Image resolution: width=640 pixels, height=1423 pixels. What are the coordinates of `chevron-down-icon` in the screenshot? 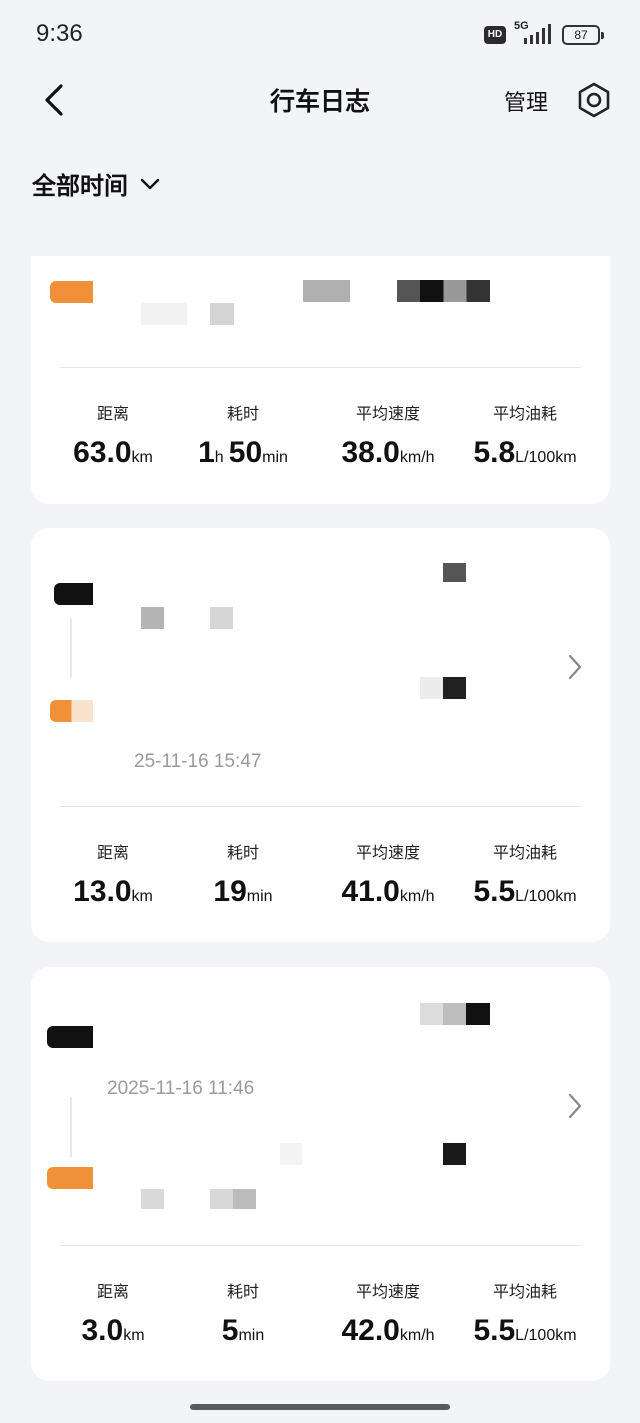 It's located at (150, 183).